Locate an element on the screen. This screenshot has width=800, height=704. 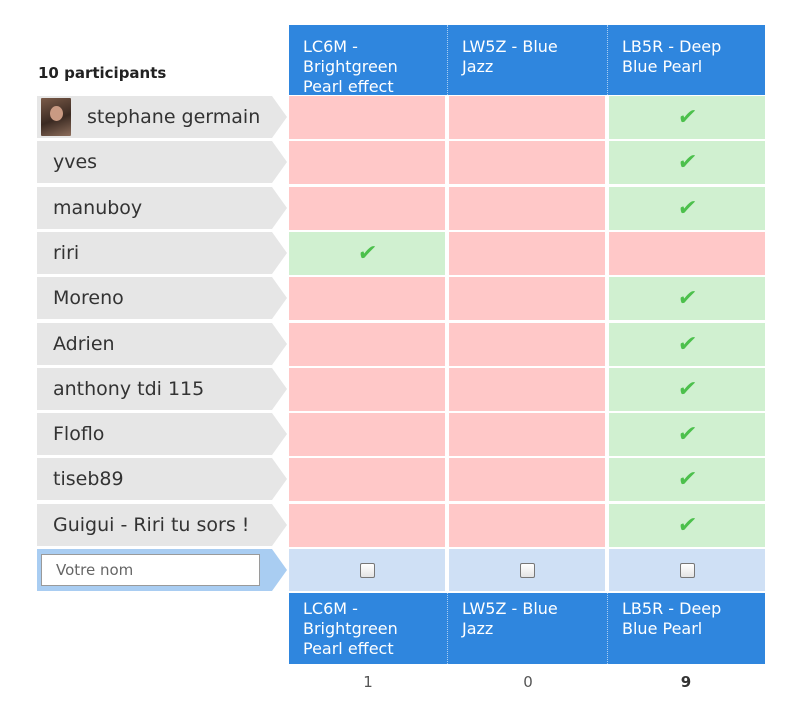
participant-name: Floflo is located at coordinates (162, 434).